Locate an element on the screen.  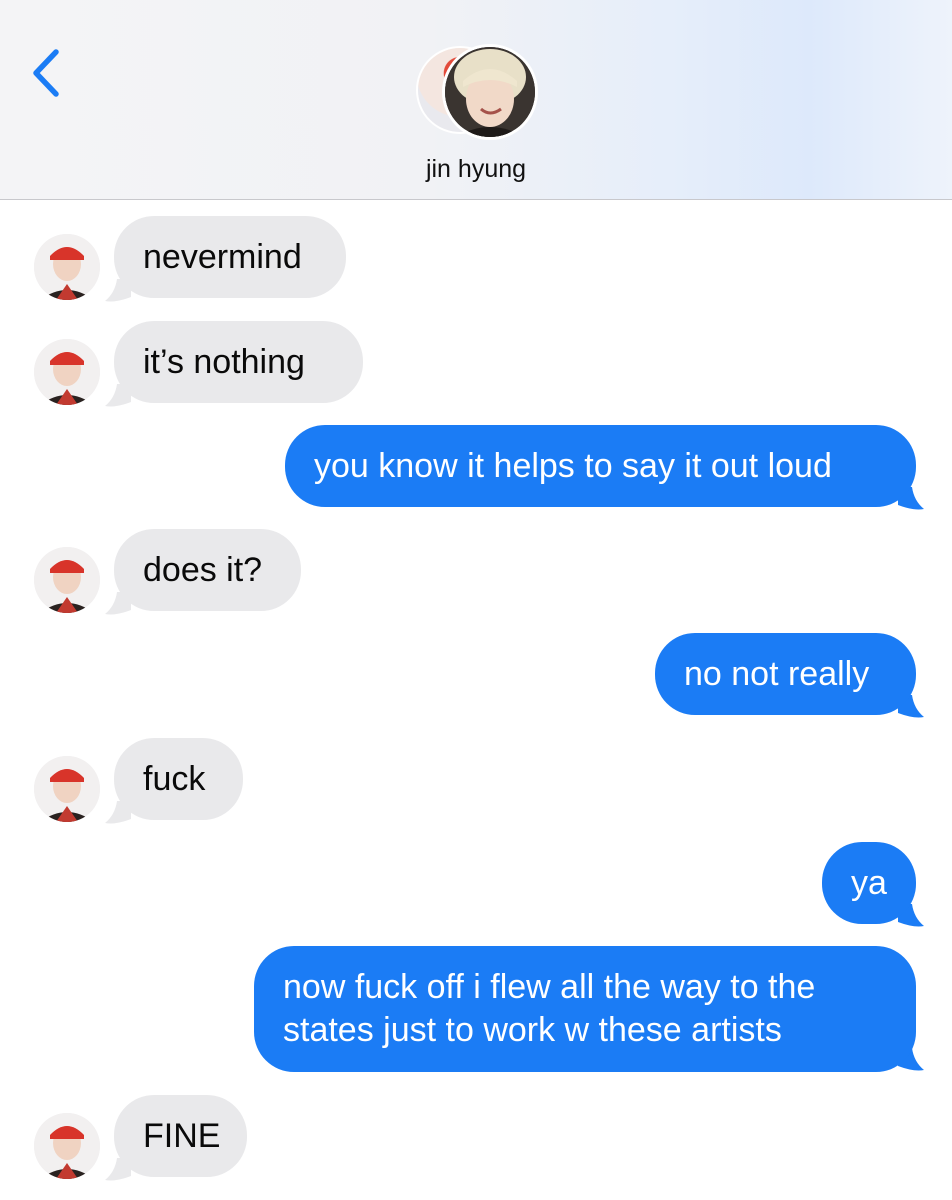
message-bubble: does it? is located at coordinates (207, 570).